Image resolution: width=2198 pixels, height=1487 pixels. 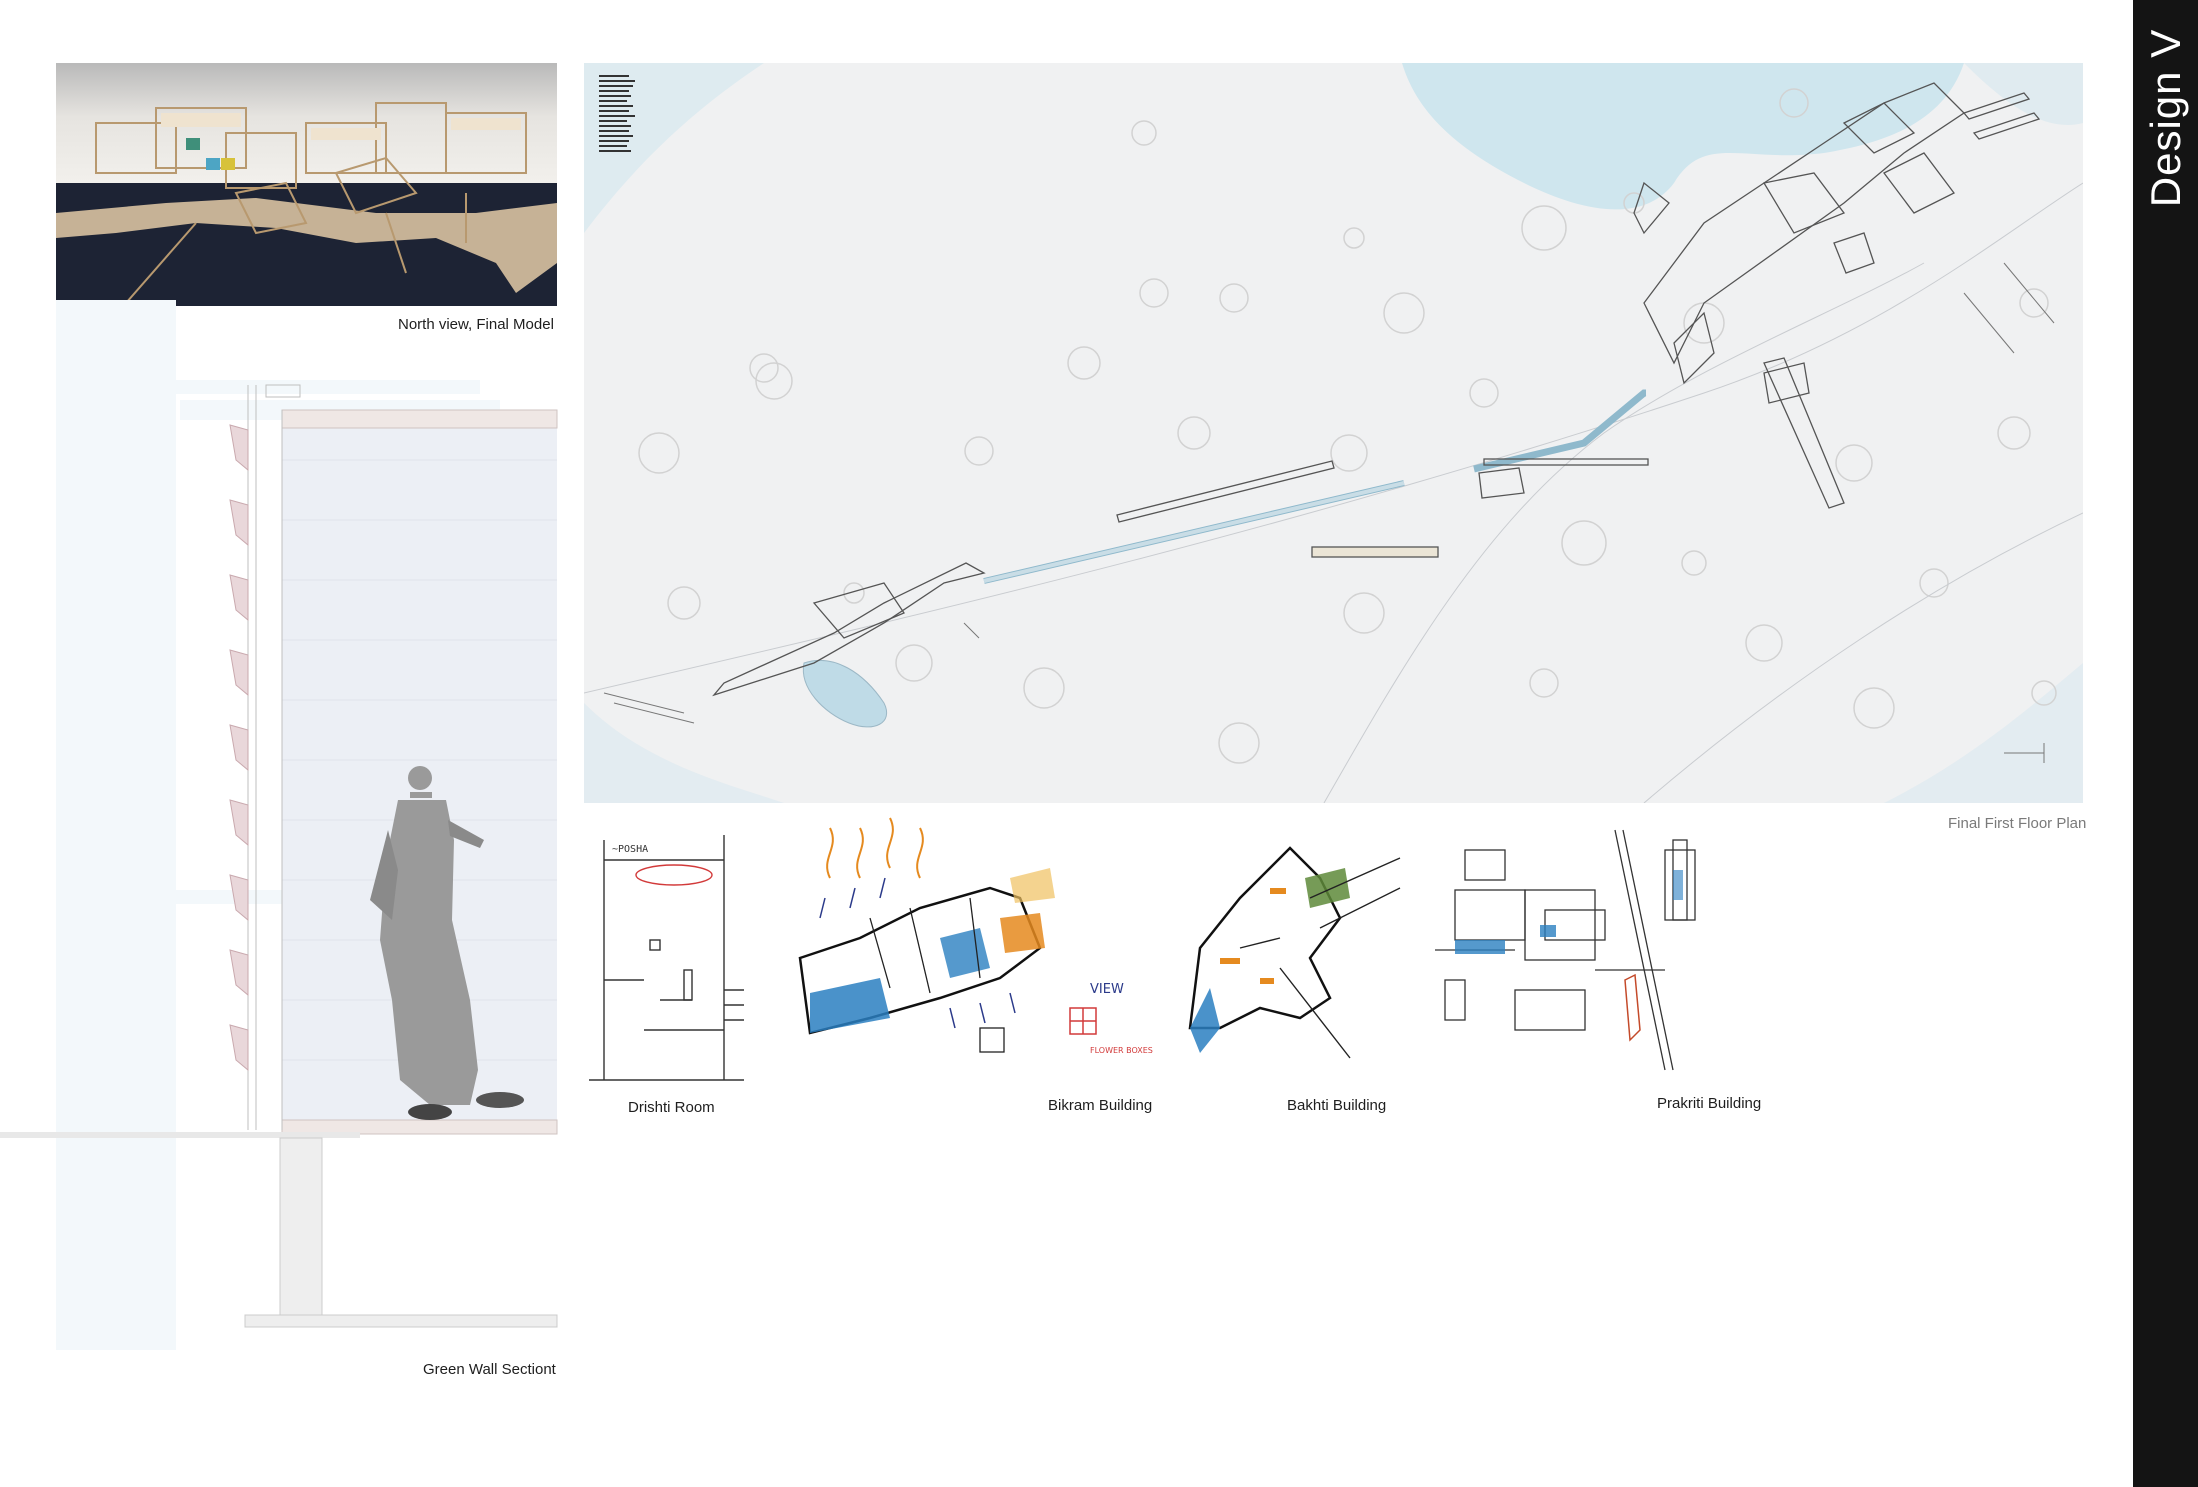 I want to click on prakriti-sketch, so click(x=1565, y=950).